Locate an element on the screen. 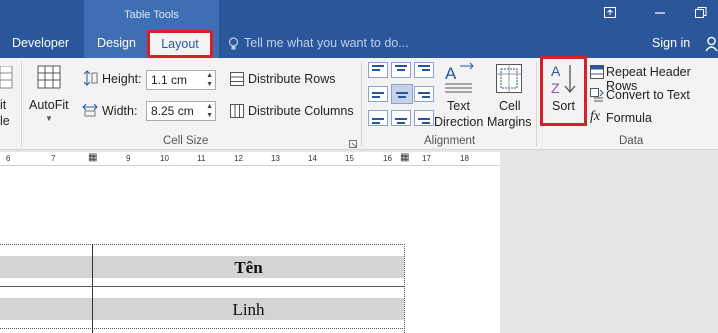 Image resolution: width=718 pixels, height=333 pixels. ribbon-display-options-icon is located at coordinates (610, 13).